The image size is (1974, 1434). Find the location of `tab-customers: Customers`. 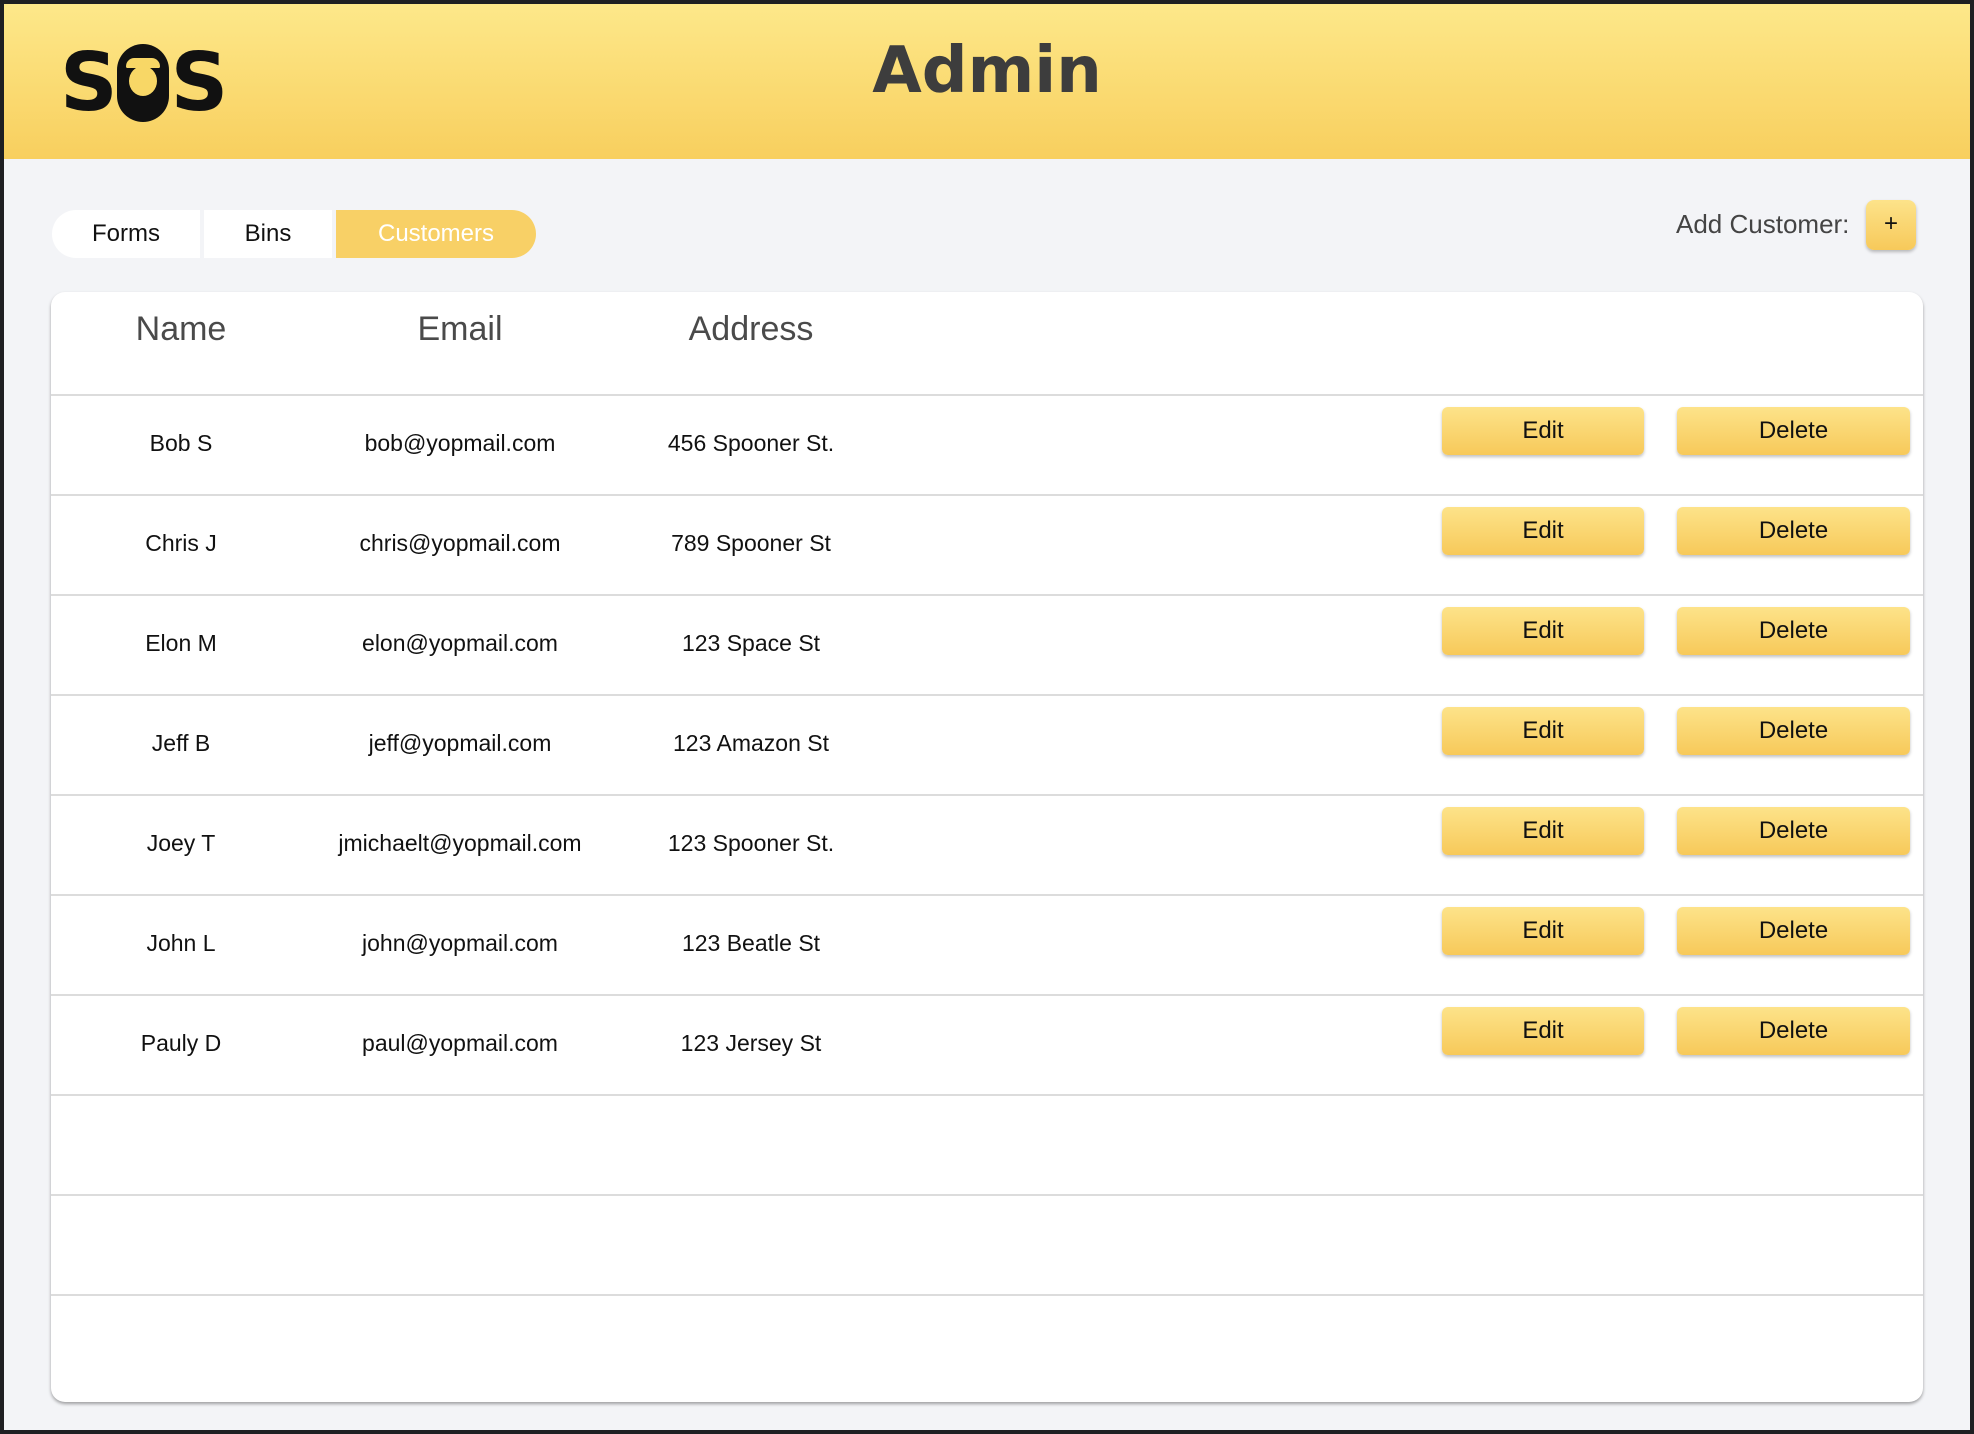

tab-customers: Customers is located at coordinates (436, 234).